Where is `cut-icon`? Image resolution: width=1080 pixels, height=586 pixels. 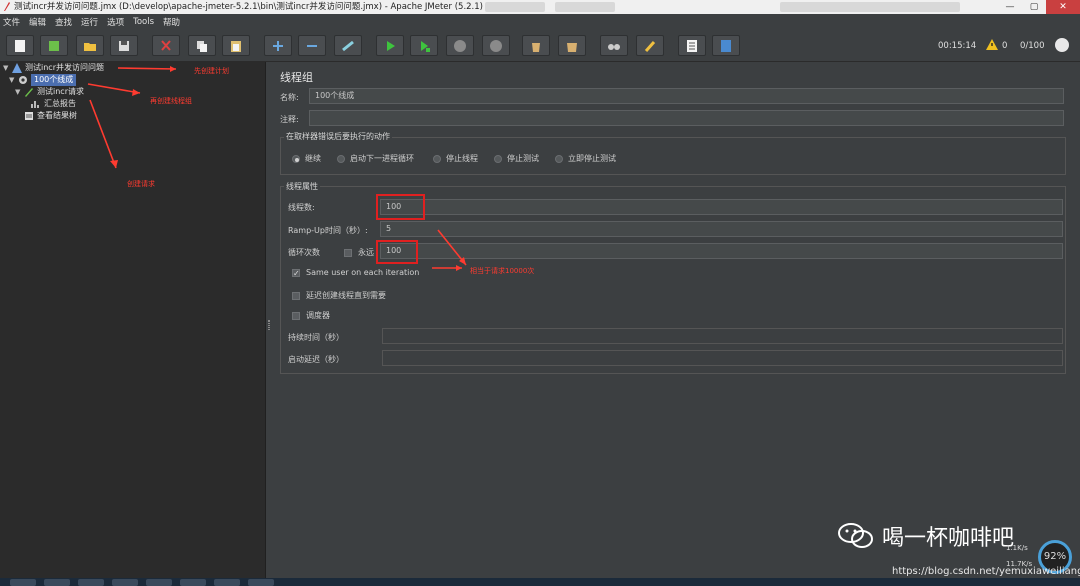
cut-icon is located at coordinates (166, 45).